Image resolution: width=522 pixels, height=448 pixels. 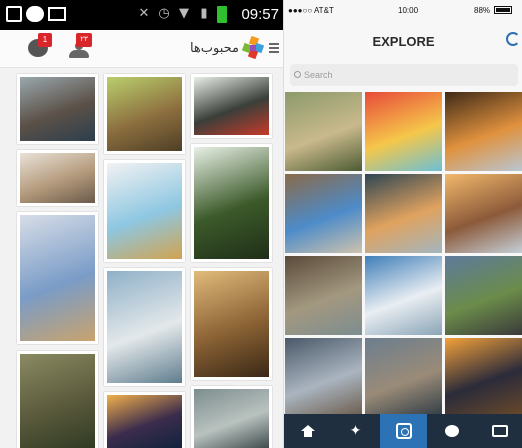 I want to click on search-icon, so click(x=297, y=74).